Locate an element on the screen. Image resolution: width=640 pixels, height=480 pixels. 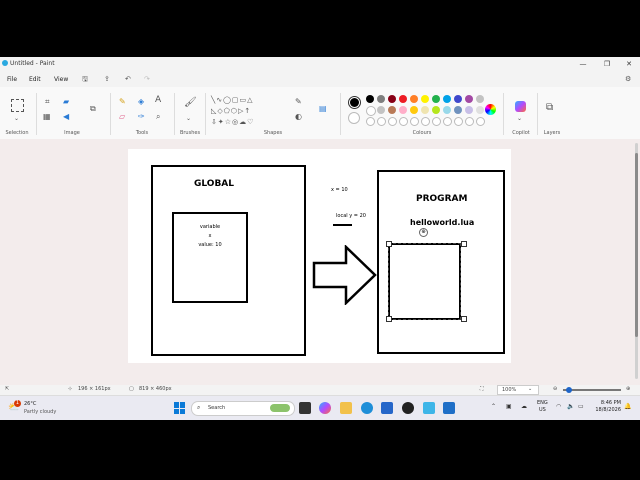
edit-colors-icon is located at coordinates (490, 109).